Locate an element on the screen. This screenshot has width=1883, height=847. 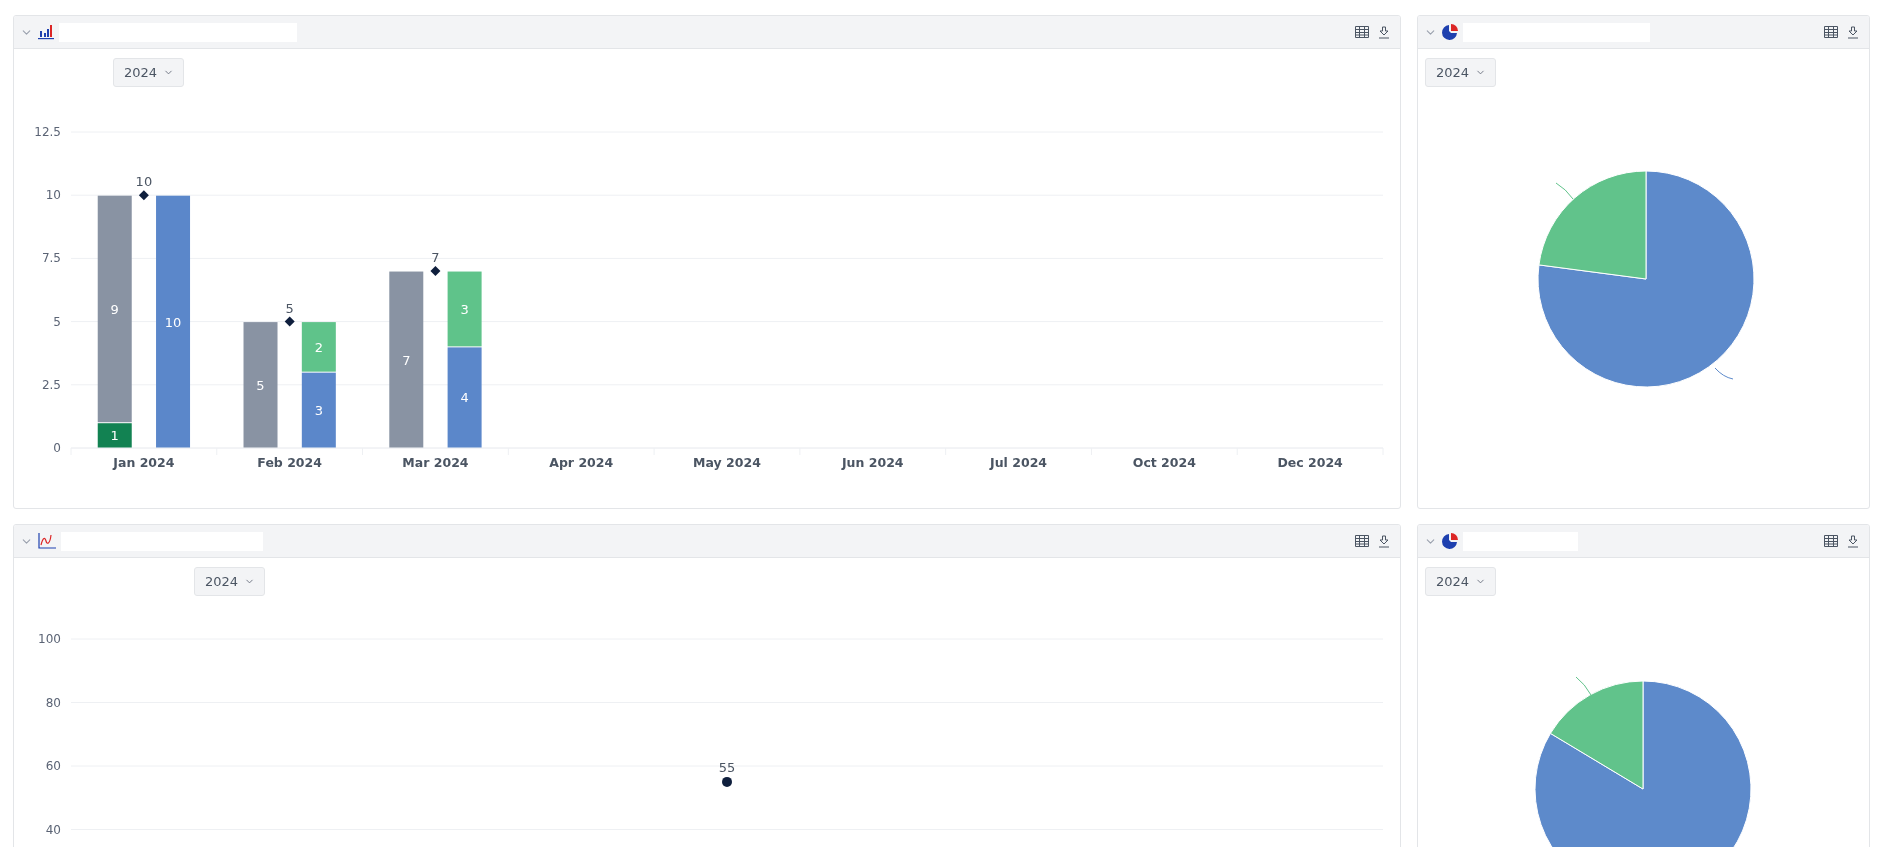
x-axis-label: Mar 2024 is located at coordinates (435, 462).